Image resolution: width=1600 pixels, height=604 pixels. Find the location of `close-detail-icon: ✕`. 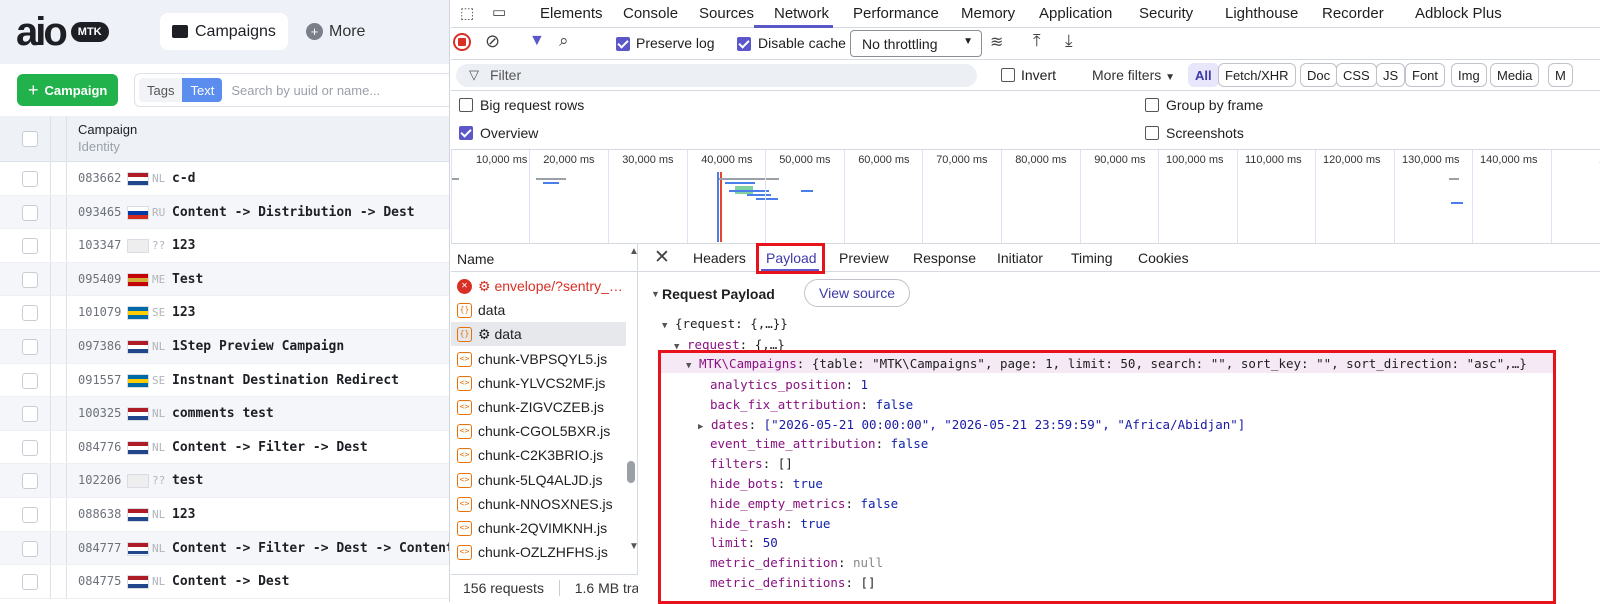

close-detail-icon: ✕ is located at coordinates (662, 257).